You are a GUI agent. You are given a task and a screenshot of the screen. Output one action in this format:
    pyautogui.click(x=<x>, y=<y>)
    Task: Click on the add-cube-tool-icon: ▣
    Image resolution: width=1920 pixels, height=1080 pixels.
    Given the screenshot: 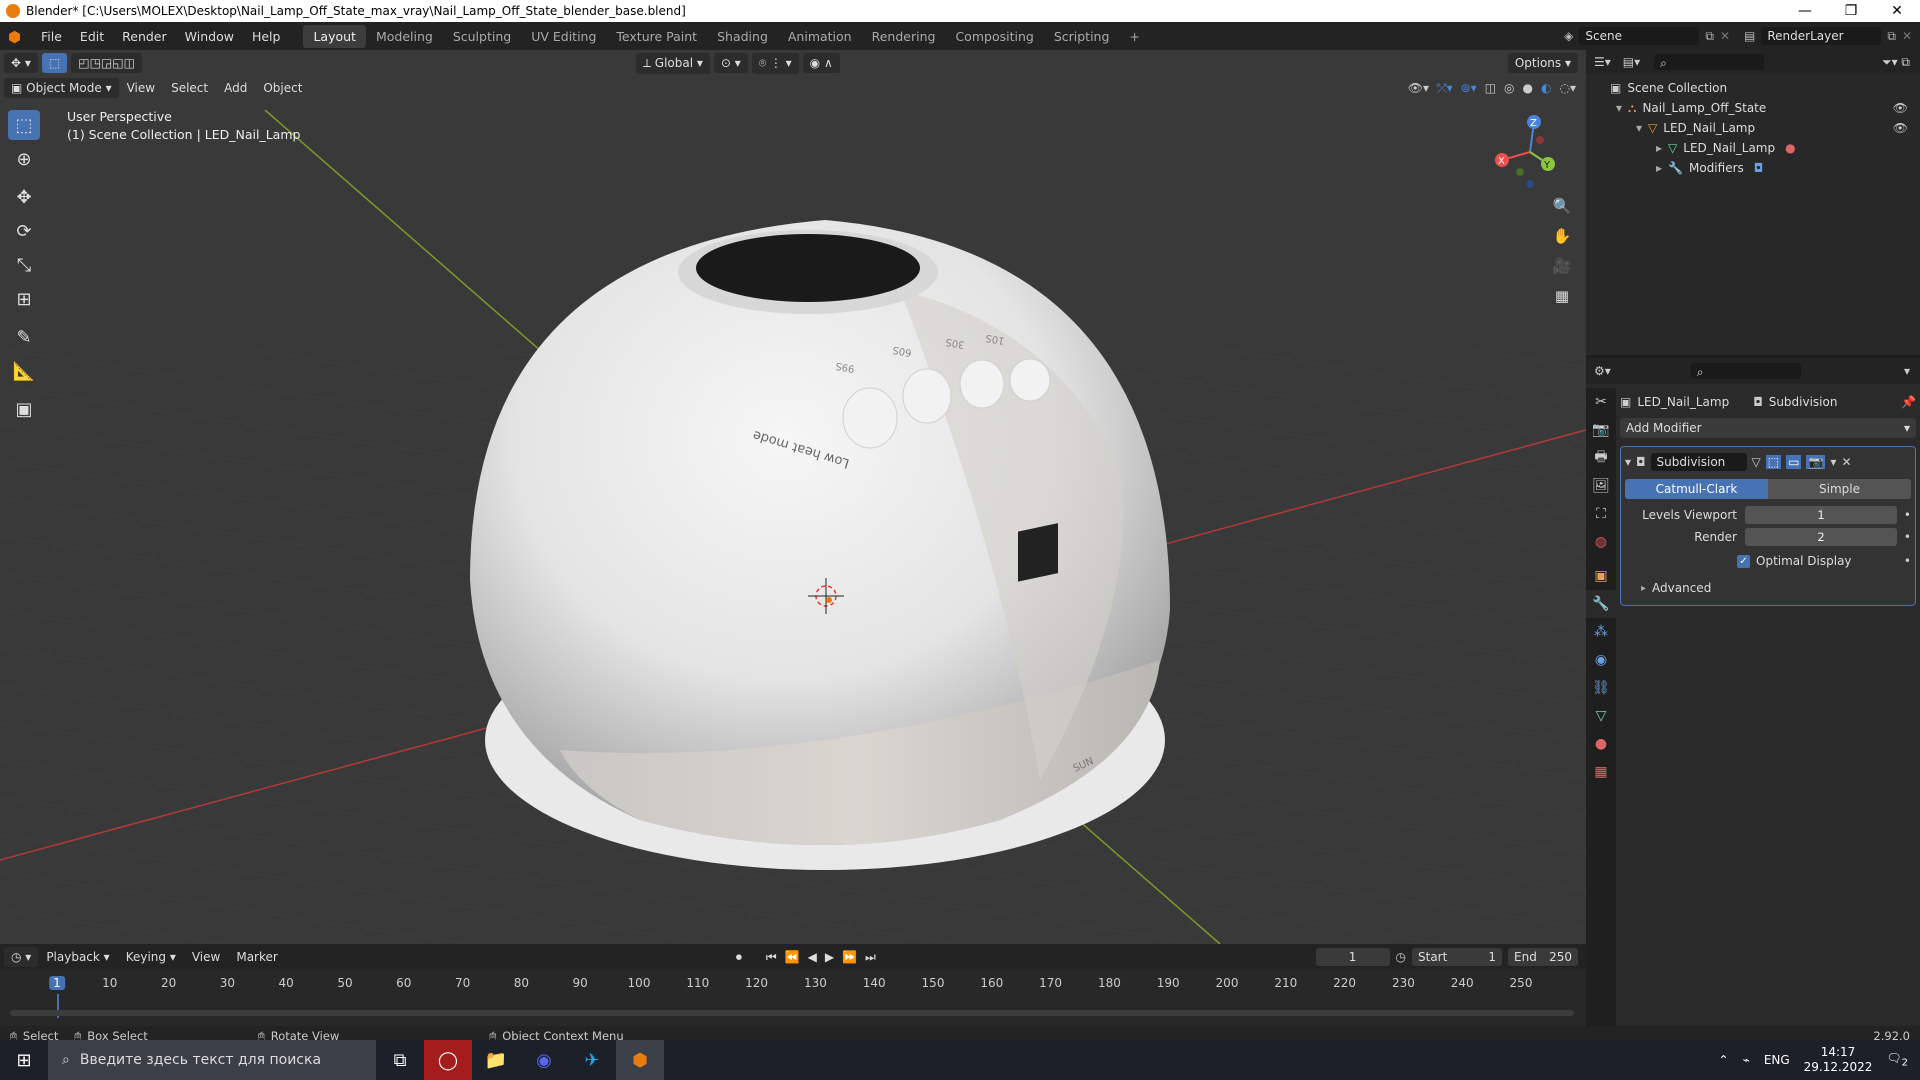 What is the action you would take?
    pyautogui.click(x=24, y=409)
    